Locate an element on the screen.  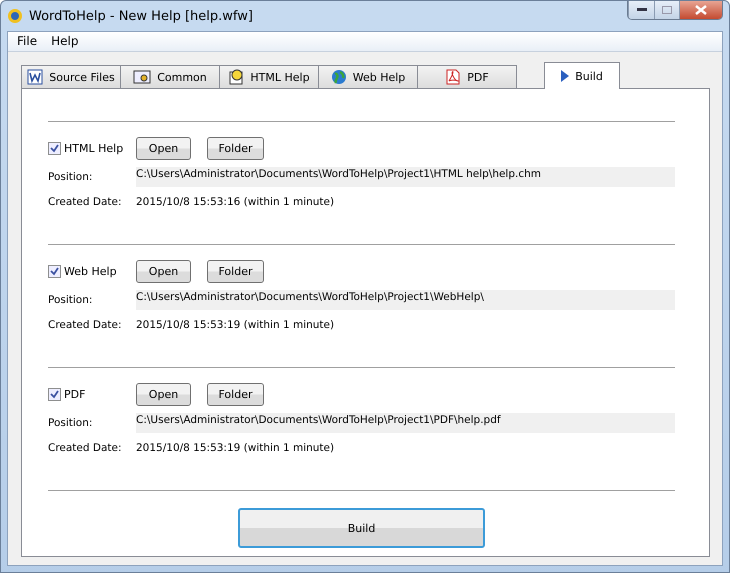
minimize-icon is located at coordinates (641, 10).